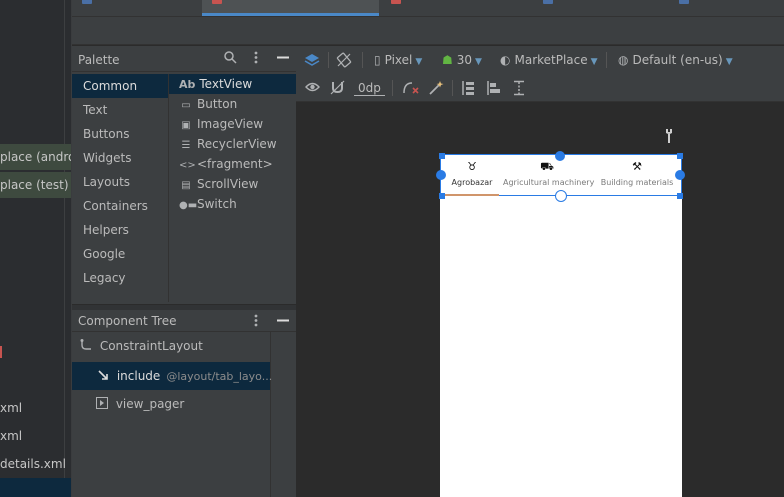 The width and height of the screenshot is (784, 497). I want to click on project-item-label: place (test), so click(34, 185).